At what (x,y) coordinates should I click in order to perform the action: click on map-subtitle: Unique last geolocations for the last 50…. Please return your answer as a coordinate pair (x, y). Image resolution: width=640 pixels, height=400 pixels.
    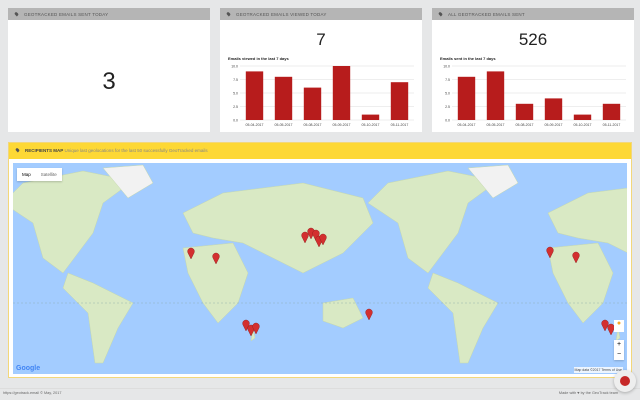
    Looking at the image, I should click on (136, 150).